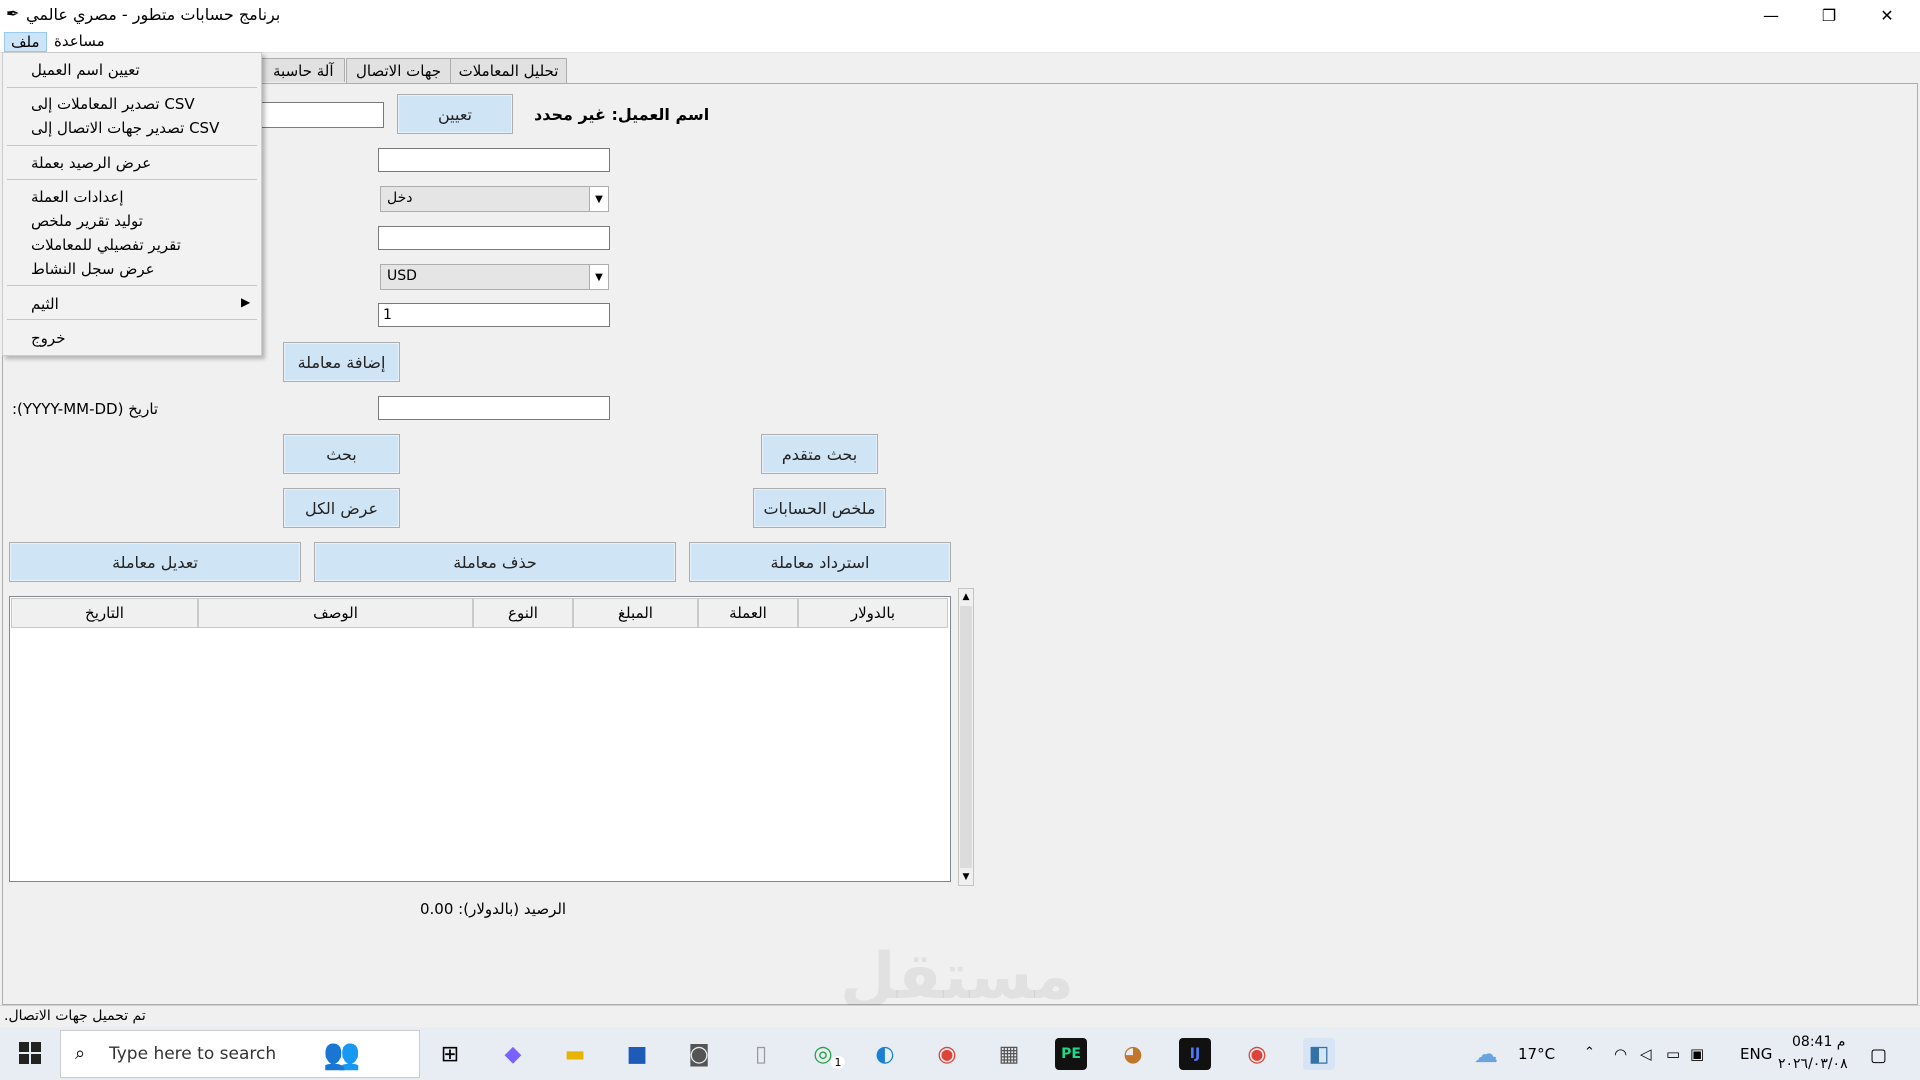 The image size is (1920, 1080). Describe the element at coordinates (1813, 1064) in the screenshot. I see `clock-date: ٢٠٢٦/٠٣/٠٨` at that location.